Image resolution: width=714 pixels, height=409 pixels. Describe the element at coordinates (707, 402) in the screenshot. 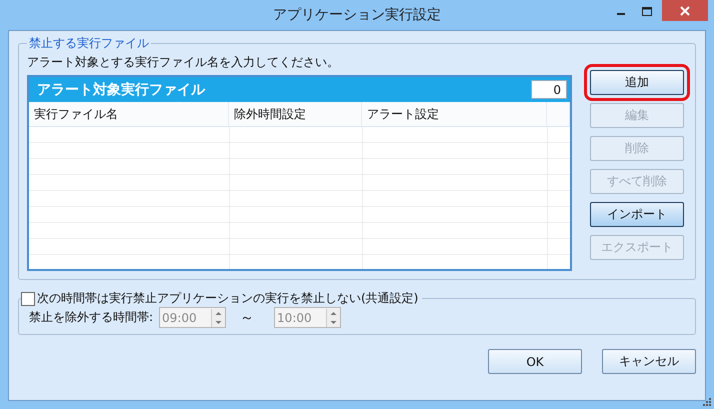

I see `resize-grip-icon` at that location.